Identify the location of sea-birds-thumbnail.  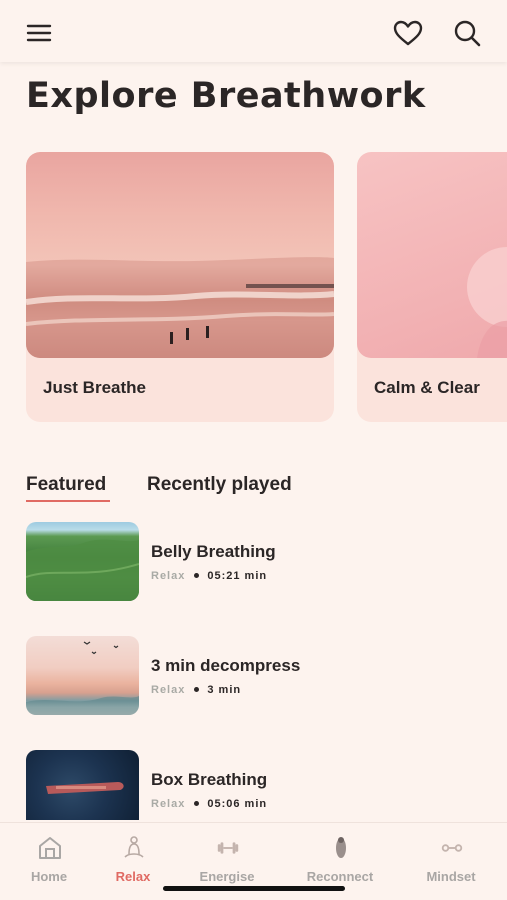
(82, 675).